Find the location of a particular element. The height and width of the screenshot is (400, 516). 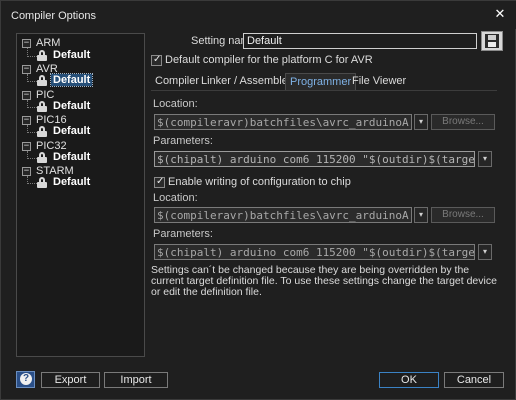

tab-linker-assembler: Linker / Assembler is located at coordinates (246, 82).